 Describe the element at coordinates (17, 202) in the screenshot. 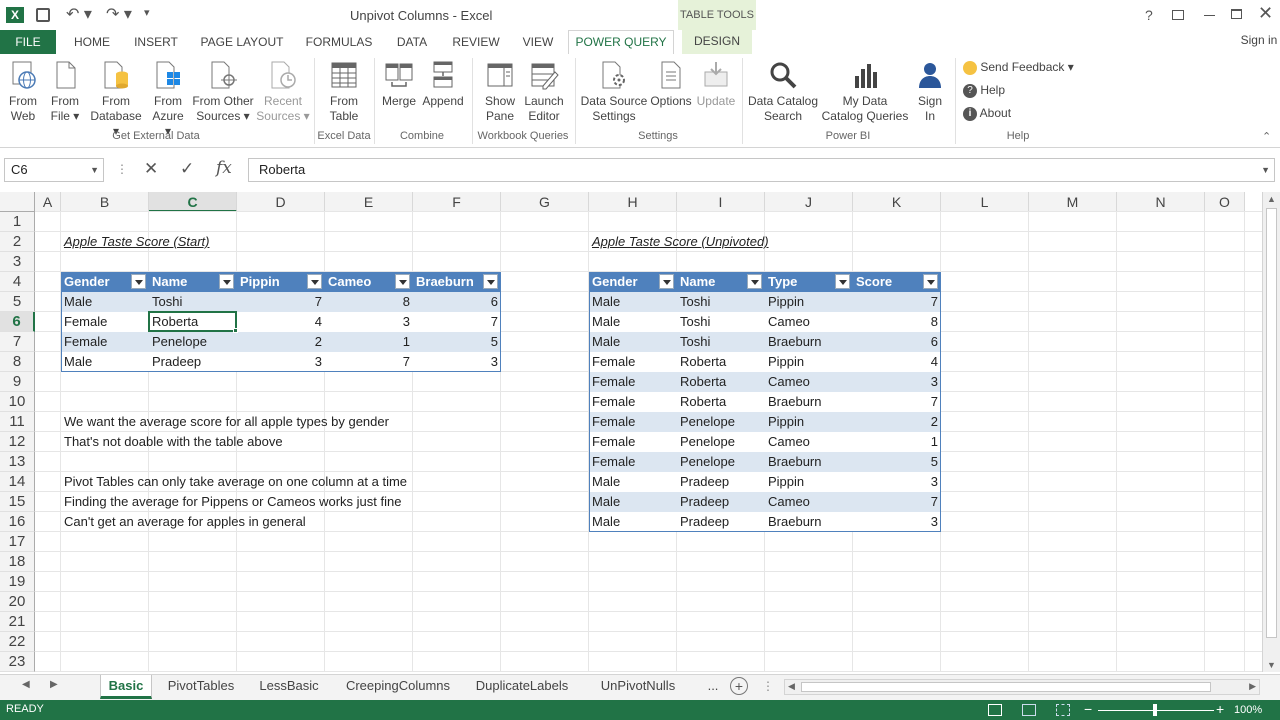

I see `select-all-corner` at that location.